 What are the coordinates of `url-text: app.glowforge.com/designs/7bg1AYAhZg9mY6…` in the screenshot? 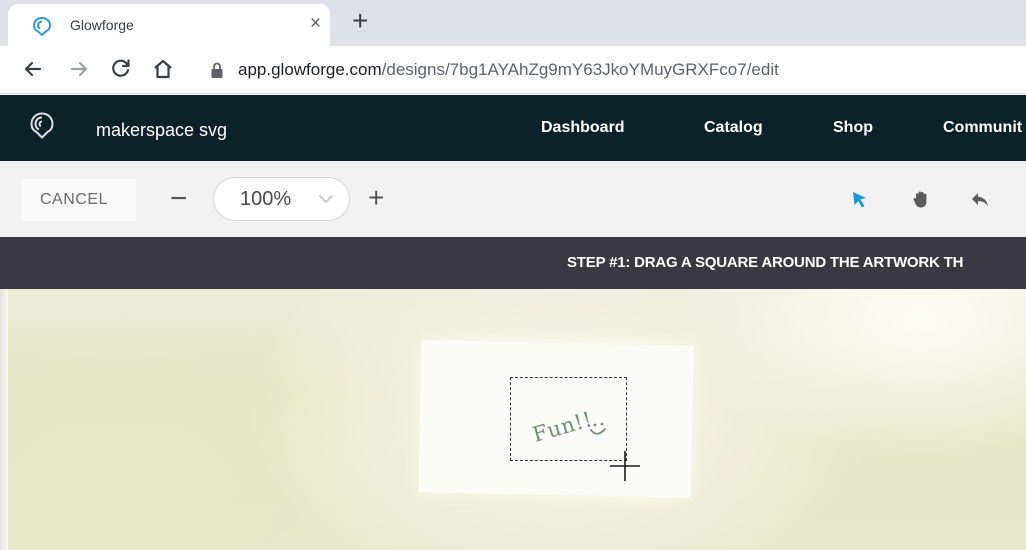 It's located at (508, 70).